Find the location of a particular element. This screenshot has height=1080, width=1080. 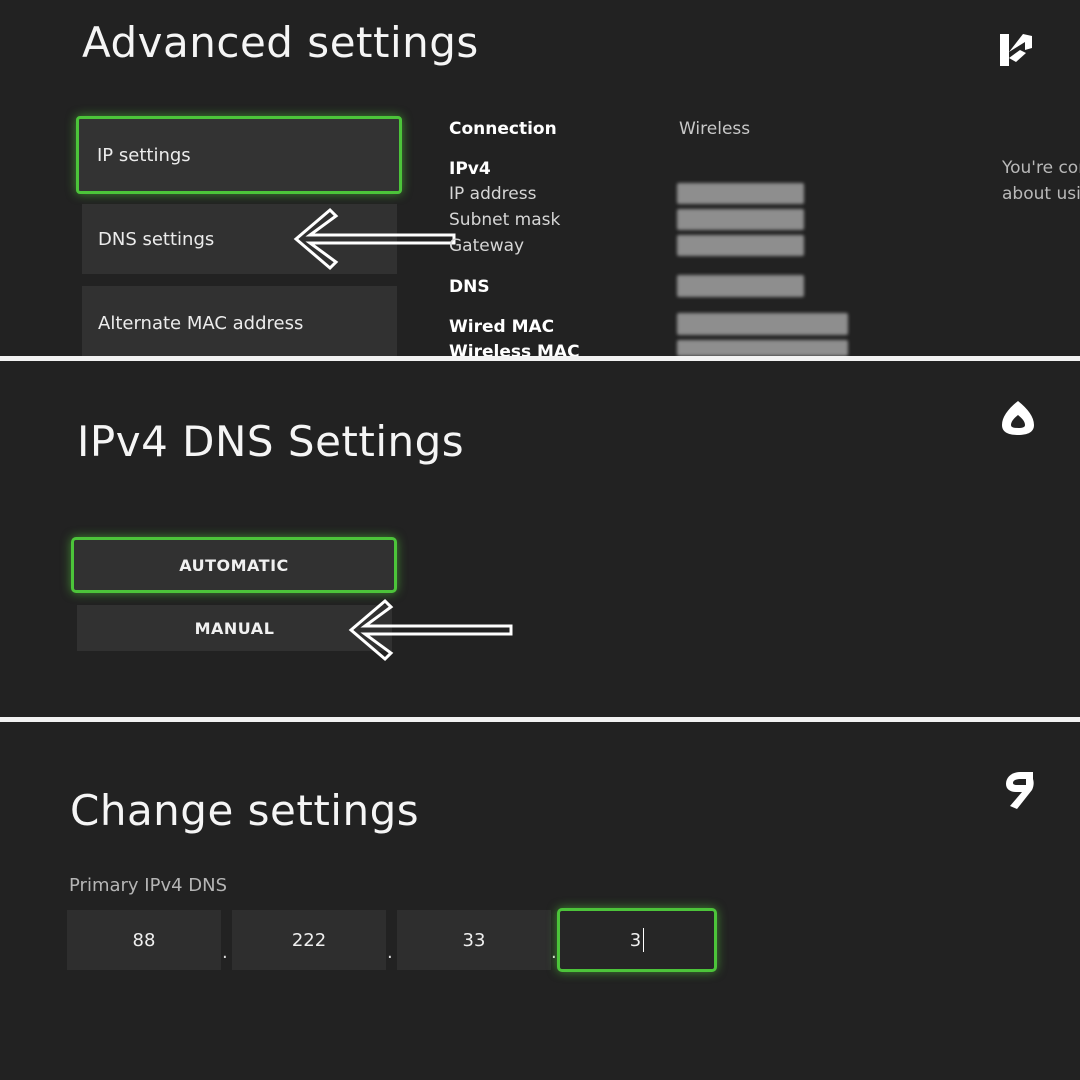

dns-octet-4-value: 3 is located at coordinates (635, 940).